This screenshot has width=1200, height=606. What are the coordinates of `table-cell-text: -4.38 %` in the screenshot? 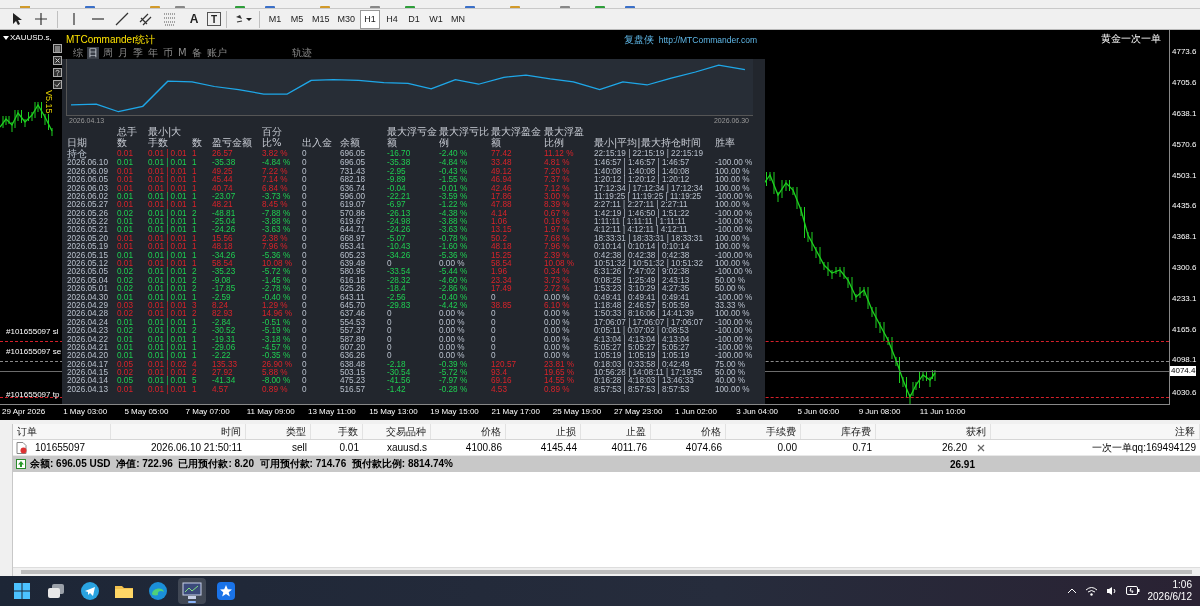 It's located at (454, 213).